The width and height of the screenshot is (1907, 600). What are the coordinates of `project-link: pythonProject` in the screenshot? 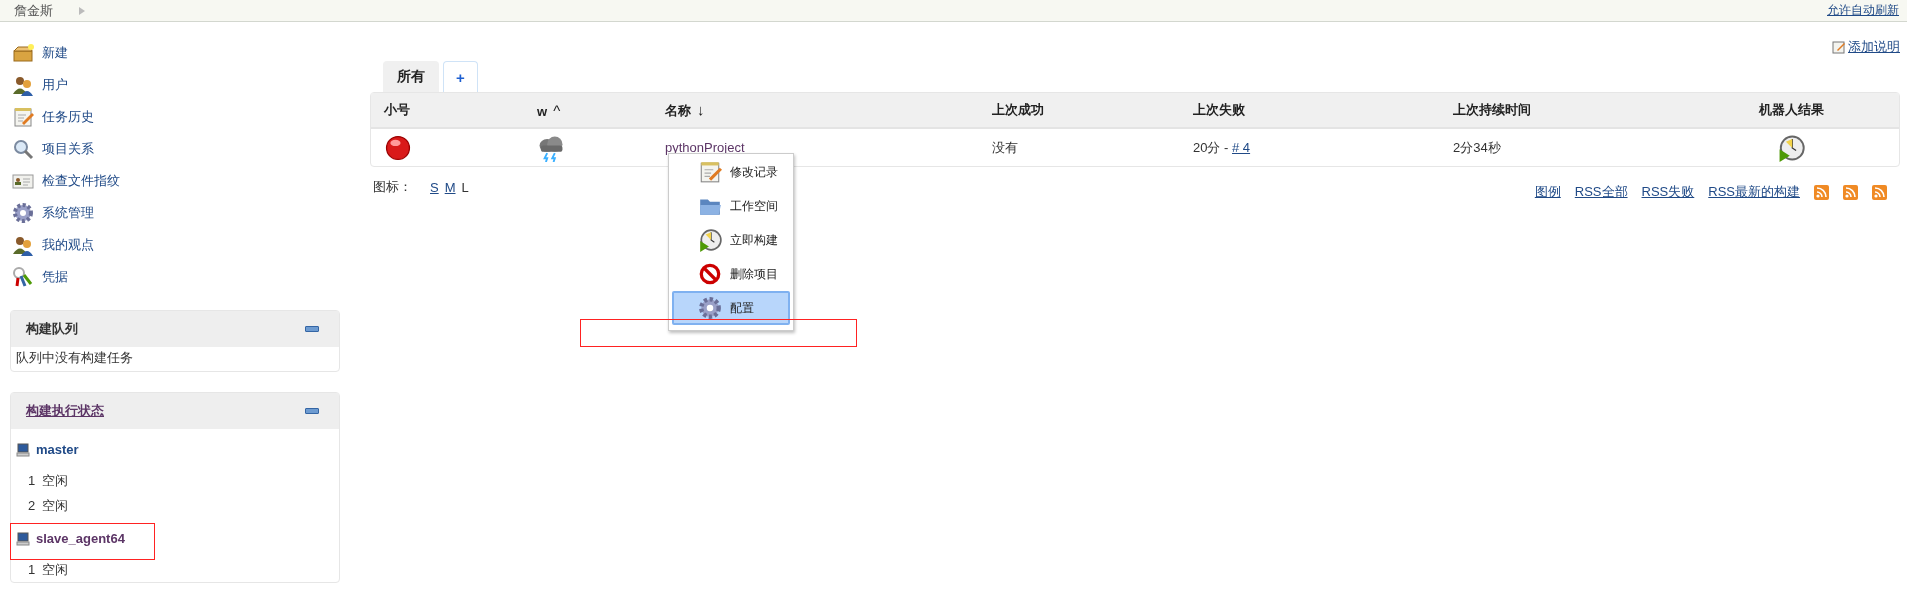 It's located at (705, 147).